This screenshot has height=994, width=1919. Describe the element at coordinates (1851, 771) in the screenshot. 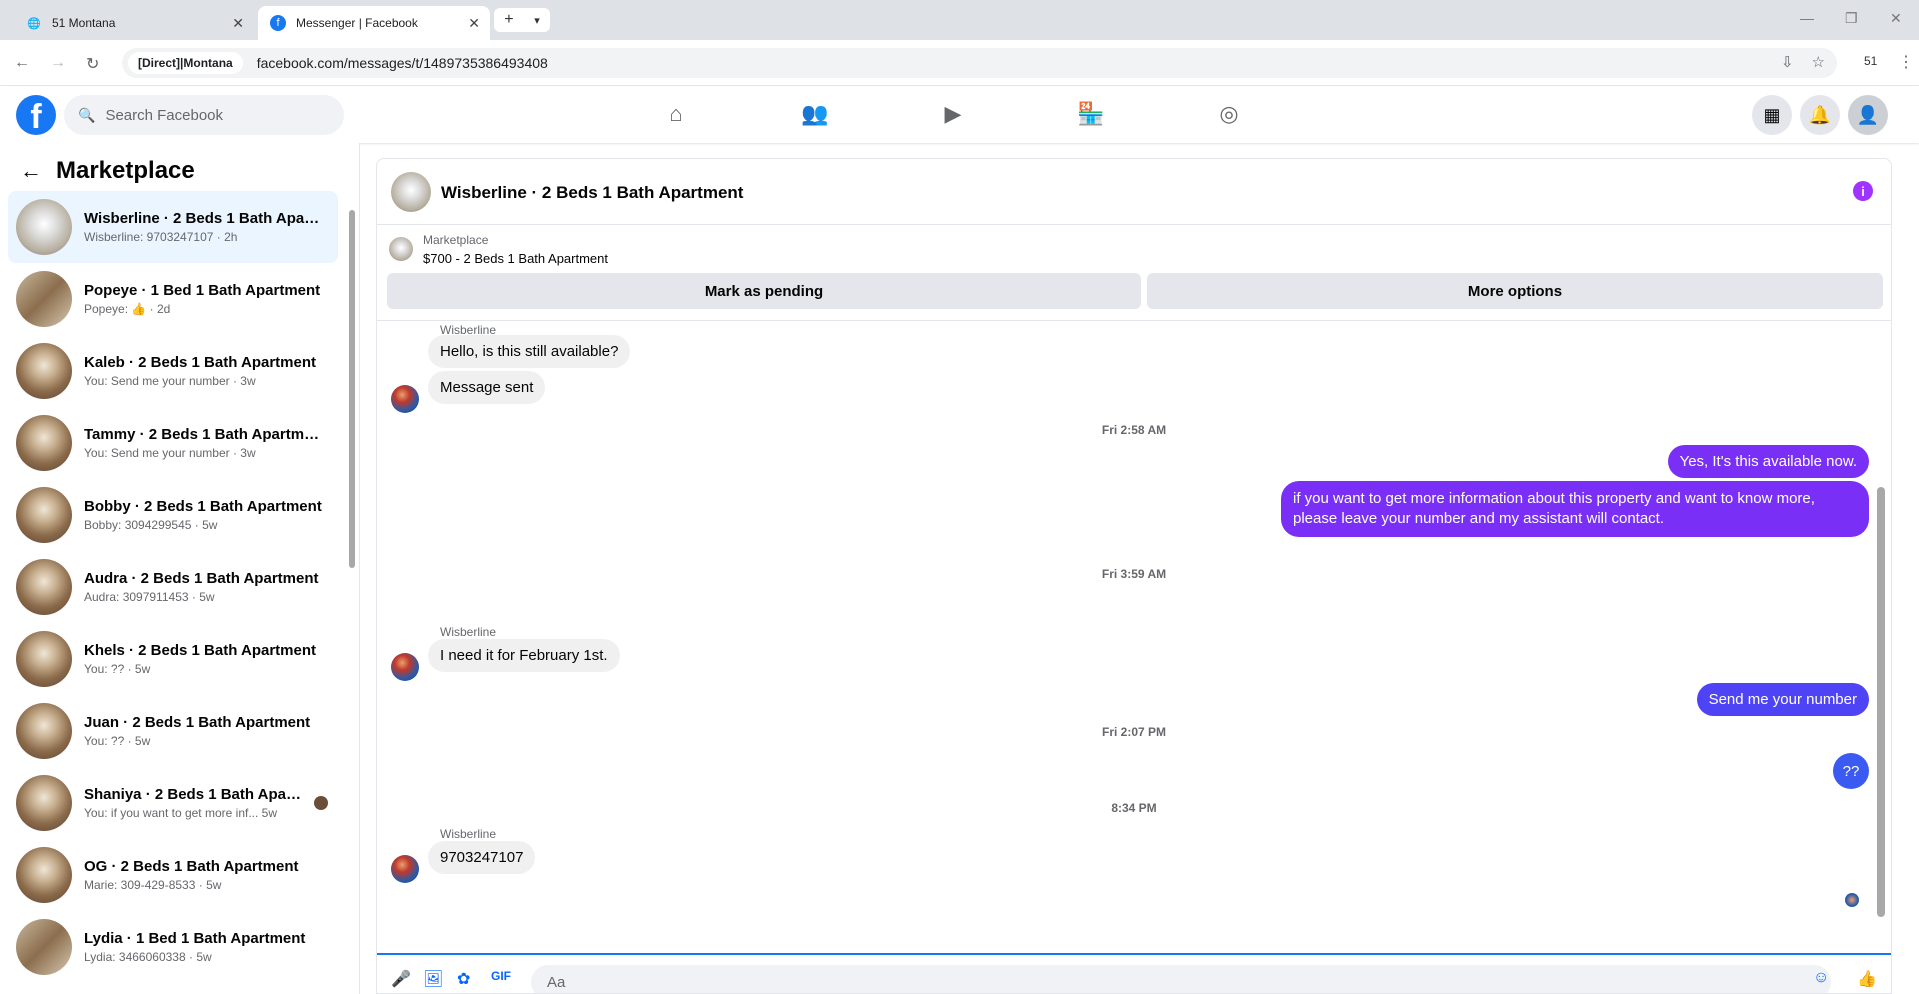

I see `outgoing-message: ??` at that location.